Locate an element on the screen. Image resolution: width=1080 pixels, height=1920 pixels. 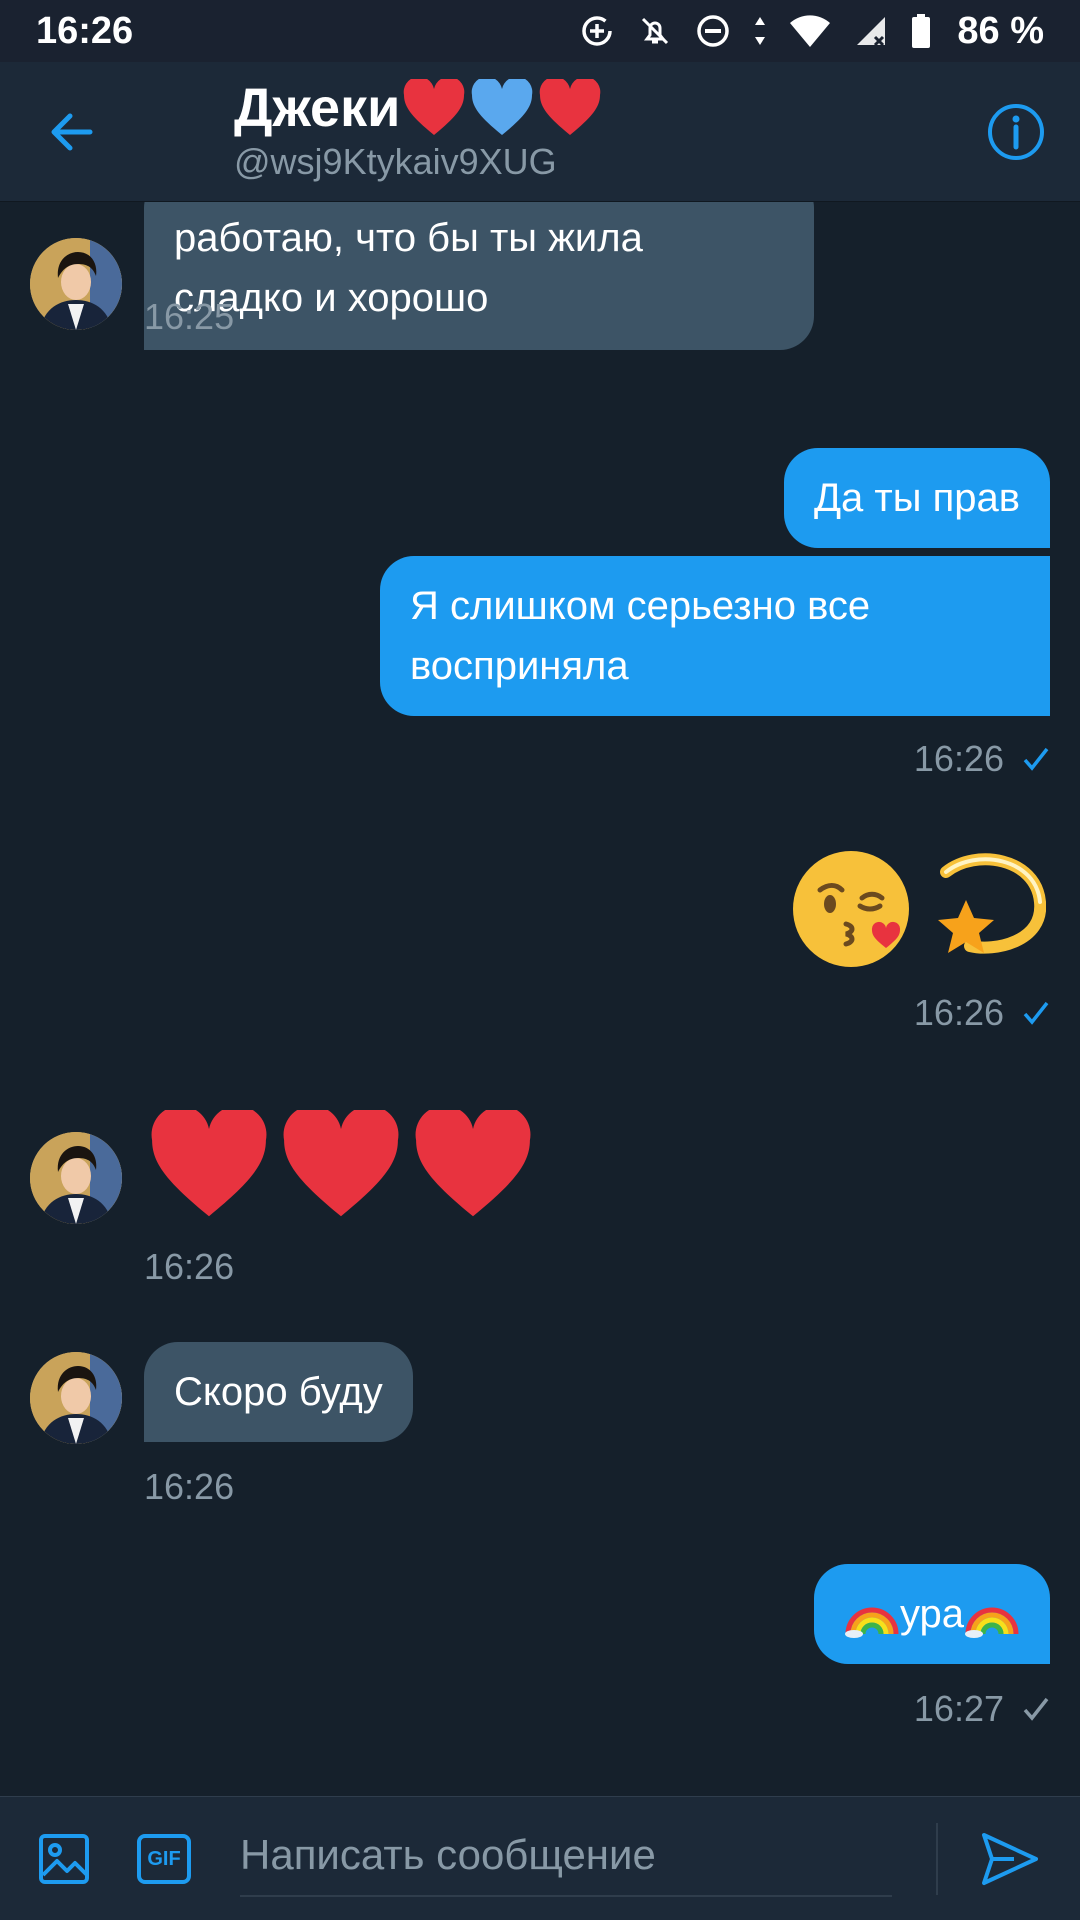
message-text: ура is located at coordinates (931, 1614).